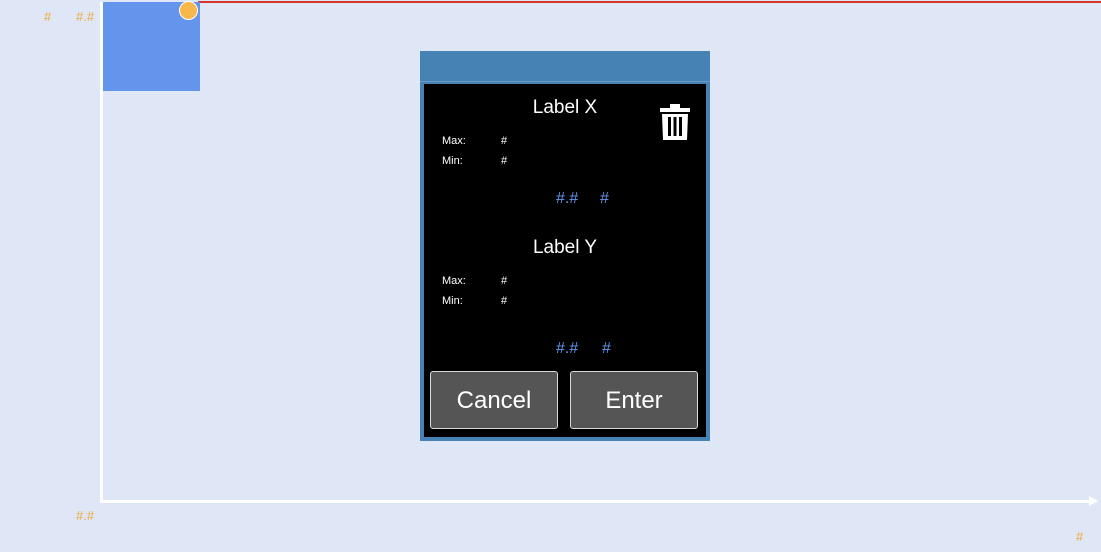  Describe the element at coordinates (675, 122) in the screenshot. I see `trash-icon` at that location.